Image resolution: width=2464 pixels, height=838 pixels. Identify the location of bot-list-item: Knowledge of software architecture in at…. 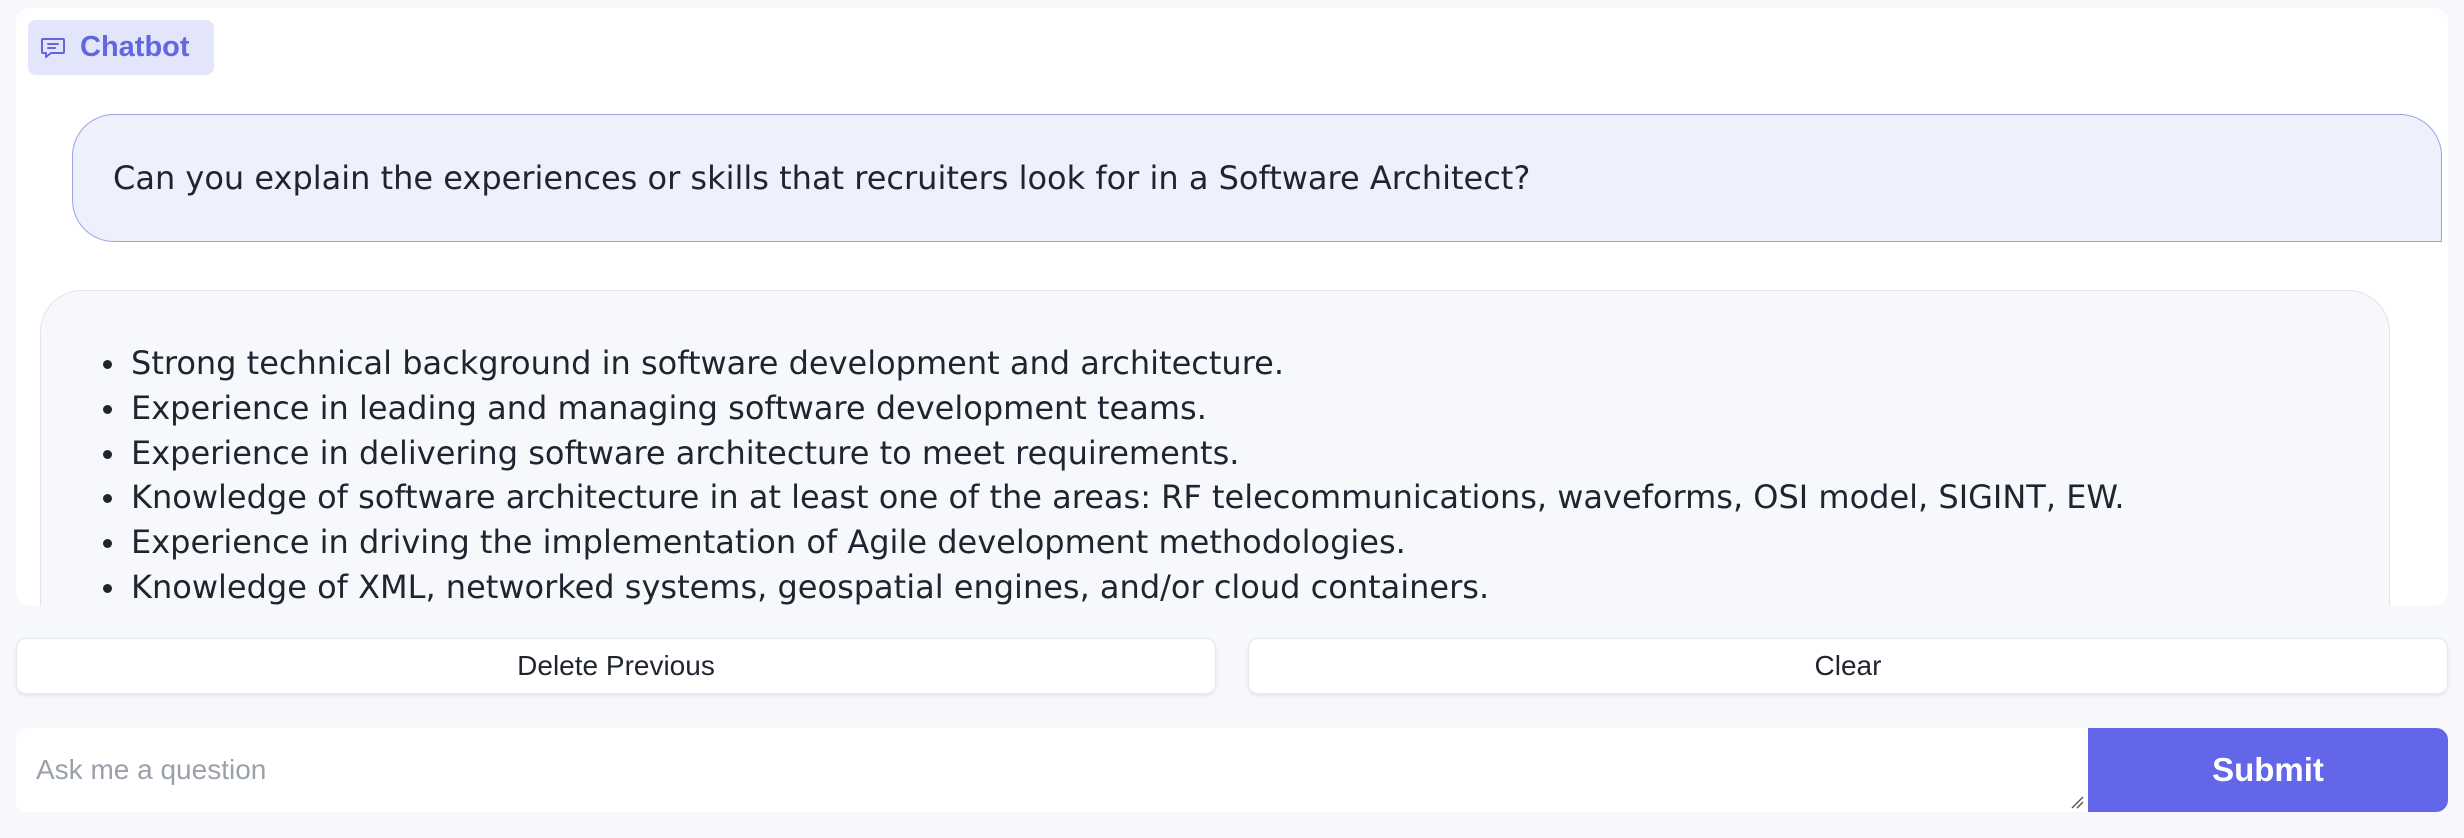
(1225, 497).